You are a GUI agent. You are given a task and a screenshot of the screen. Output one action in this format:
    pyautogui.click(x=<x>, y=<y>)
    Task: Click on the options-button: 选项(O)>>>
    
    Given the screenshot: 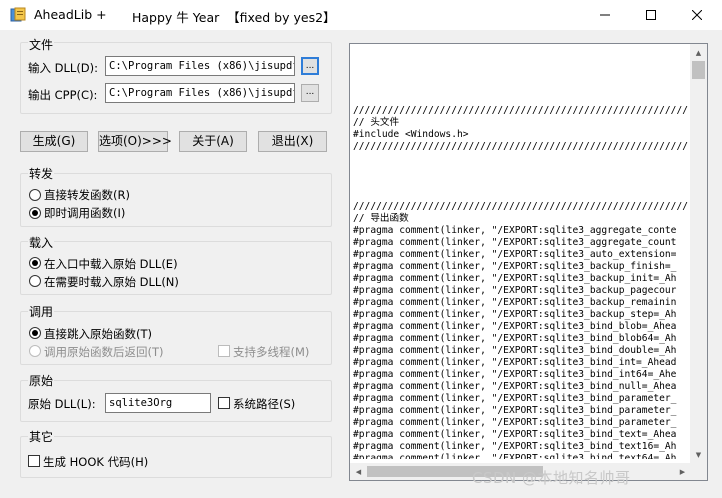 What is the action you would take?
    pyautogui.click(x=135, y=141)
    